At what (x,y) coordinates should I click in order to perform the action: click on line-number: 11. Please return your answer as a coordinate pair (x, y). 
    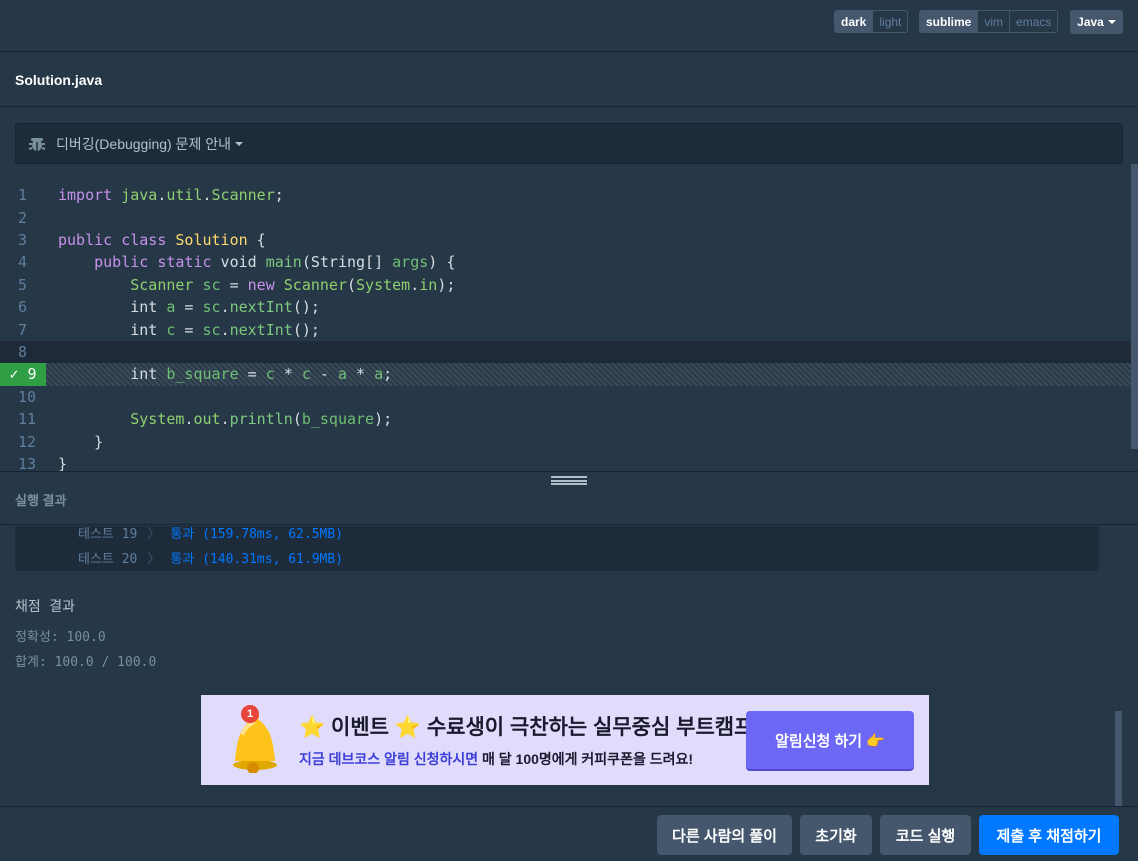
    Looking at the image, I should click on (27, 419).